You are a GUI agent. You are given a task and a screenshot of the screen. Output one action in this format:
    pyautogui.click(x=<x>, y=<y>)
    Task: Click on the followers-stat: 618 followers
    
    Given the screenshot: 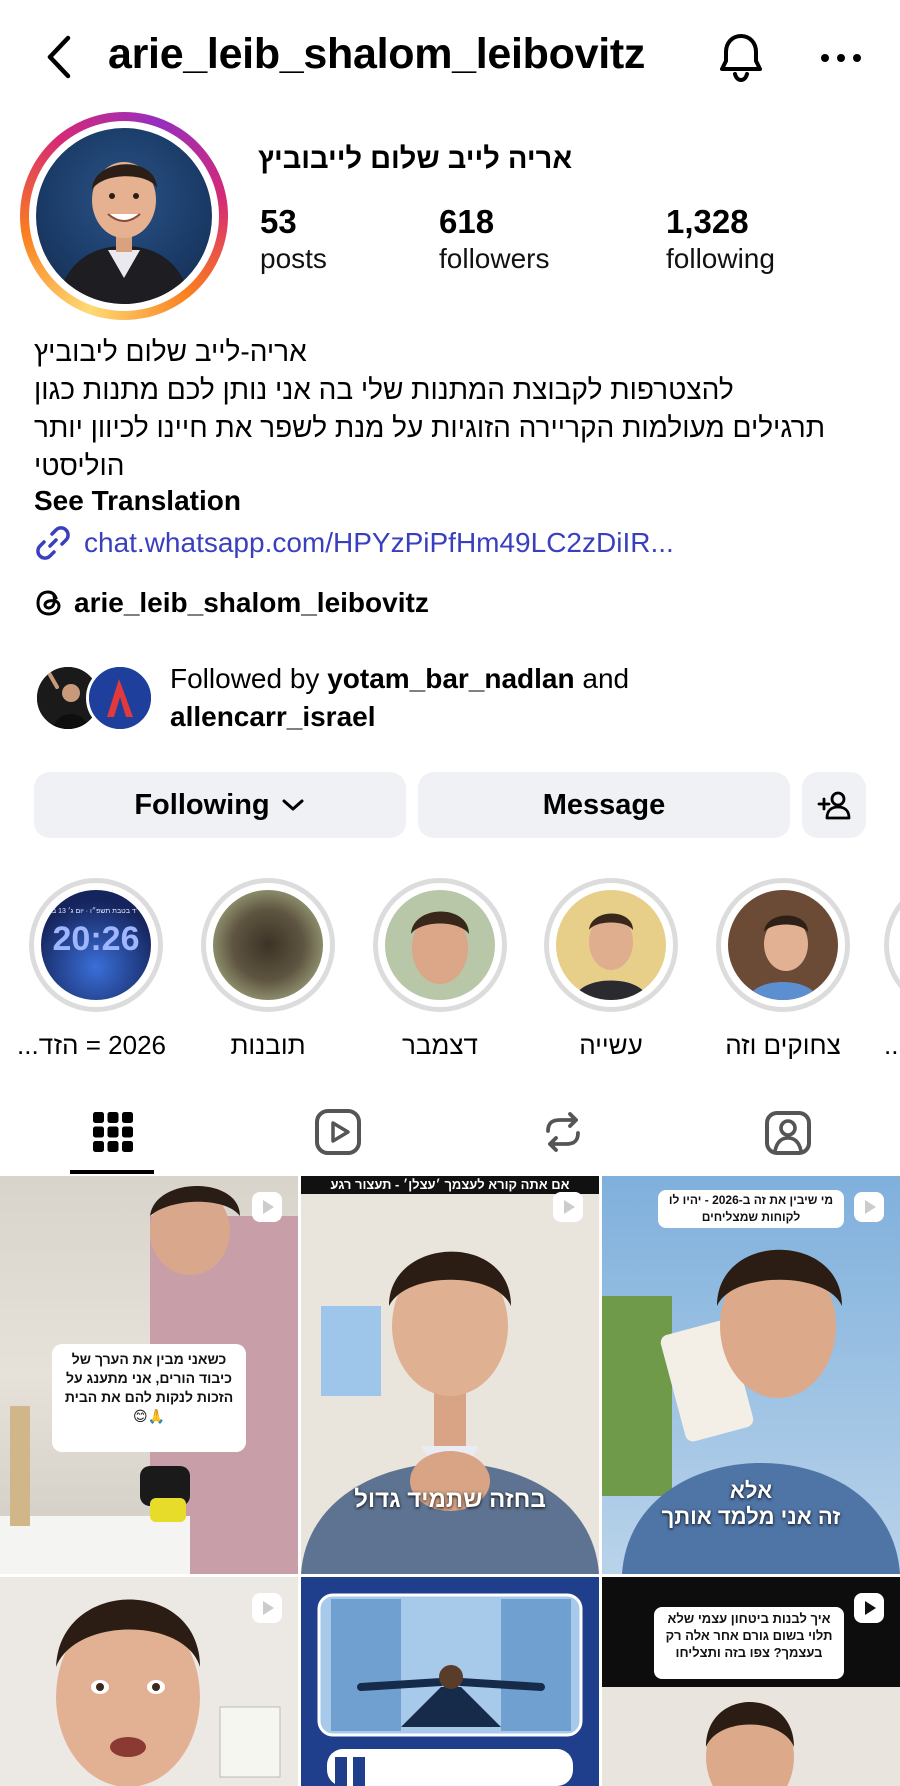 What is the action you would take?
    pyautogui.click(x=494, y=240)
    